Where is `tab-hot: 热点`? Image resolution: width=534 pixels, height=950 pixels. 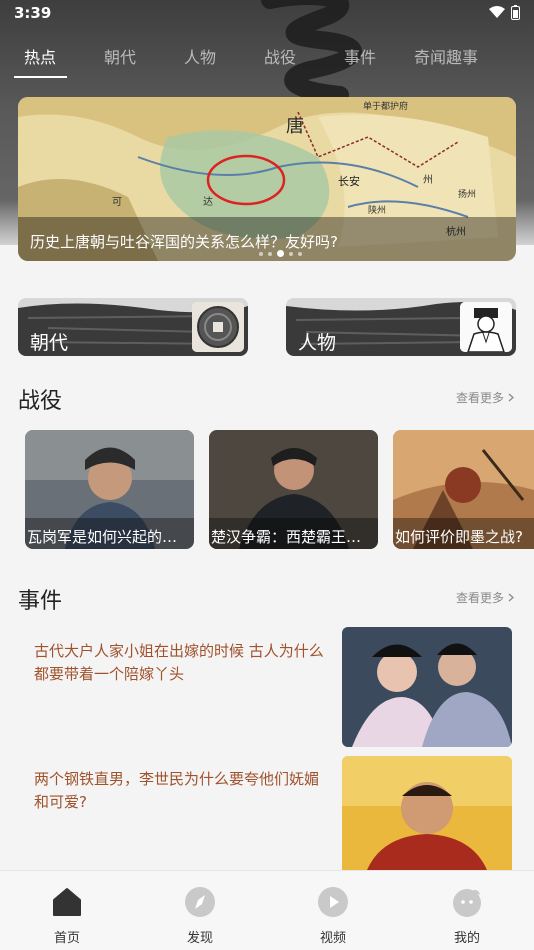
tab-hot: 热点 is located at coordinates (40, 56).